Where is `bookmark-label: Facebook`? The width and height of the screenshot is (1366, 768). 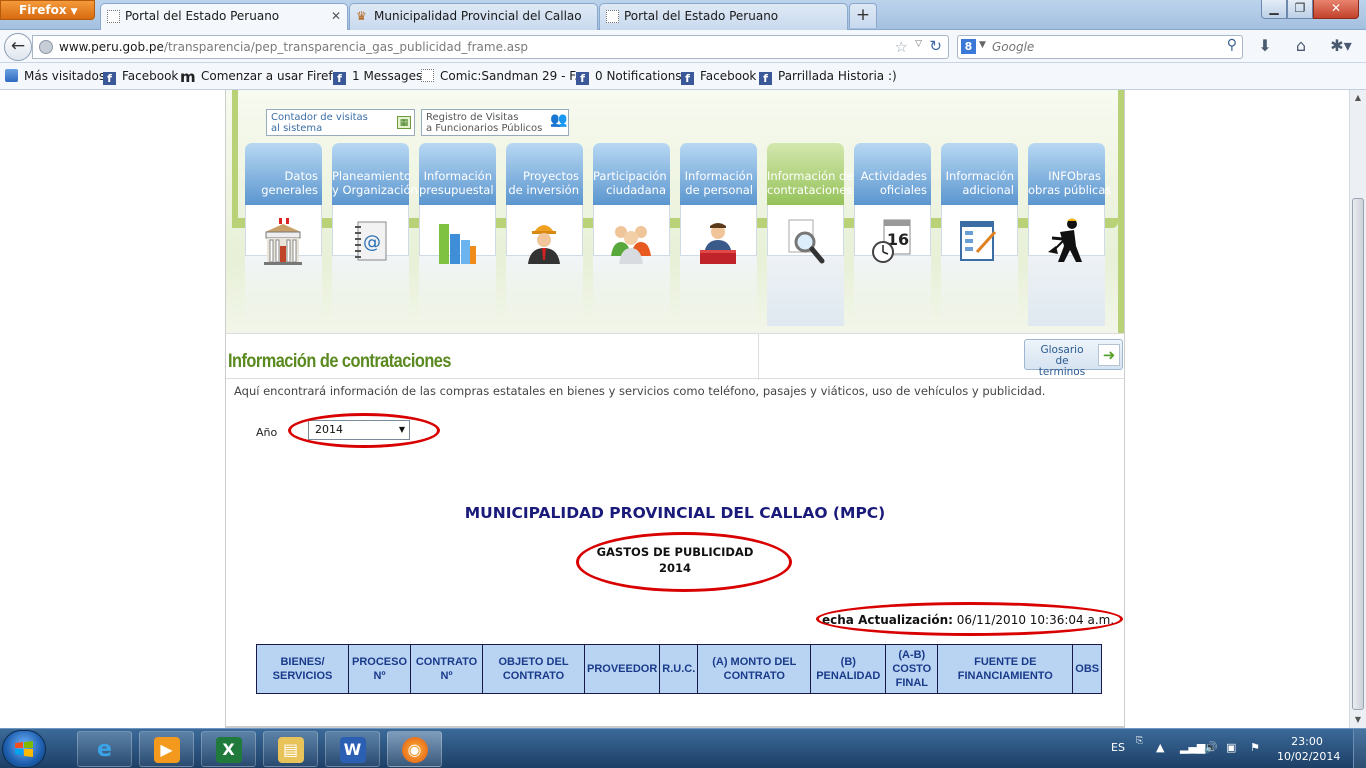 bookmark-label: Facebook is located at coordinates (150, 76).